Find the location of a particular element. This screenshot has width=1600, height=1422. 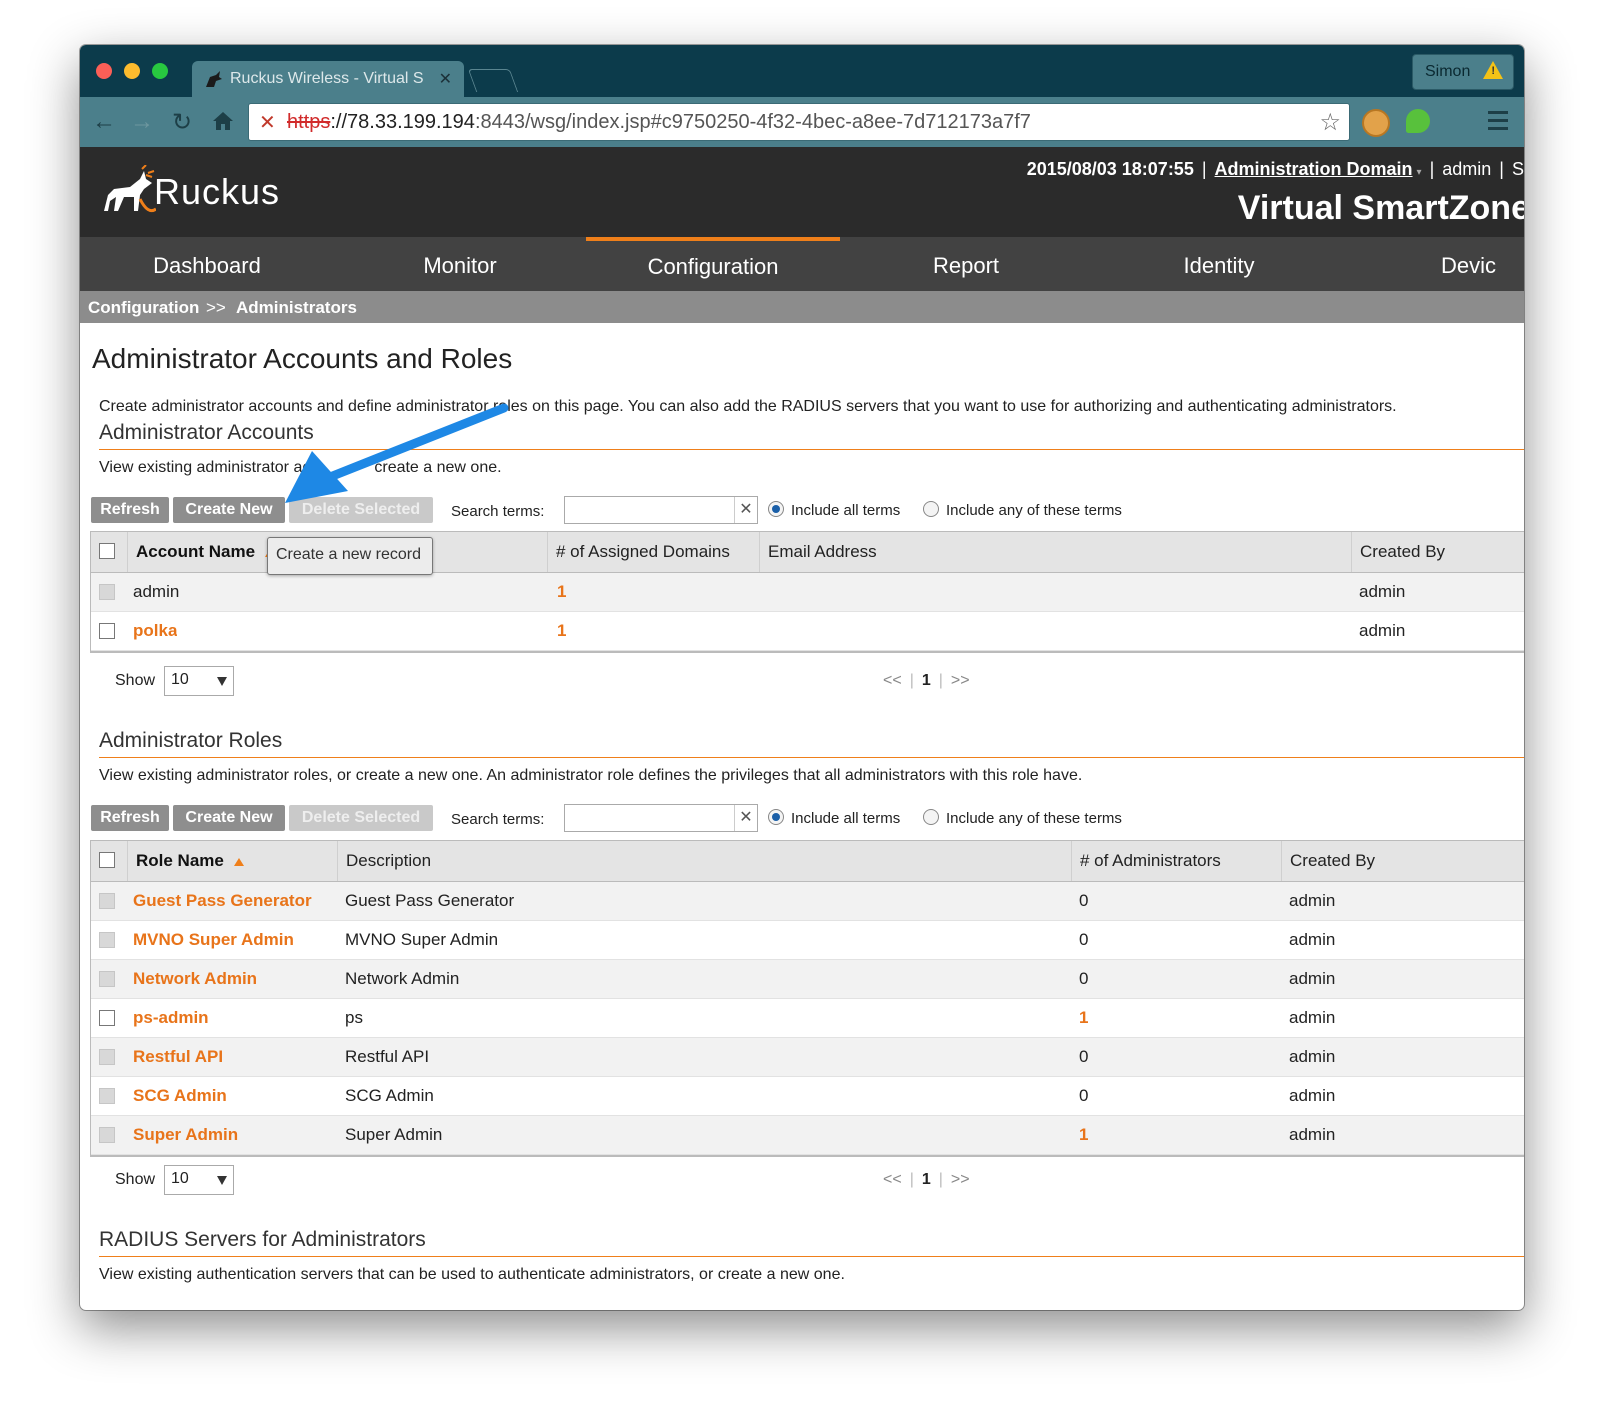

column-created-by: Created By is located at coordinates (1437, 552).